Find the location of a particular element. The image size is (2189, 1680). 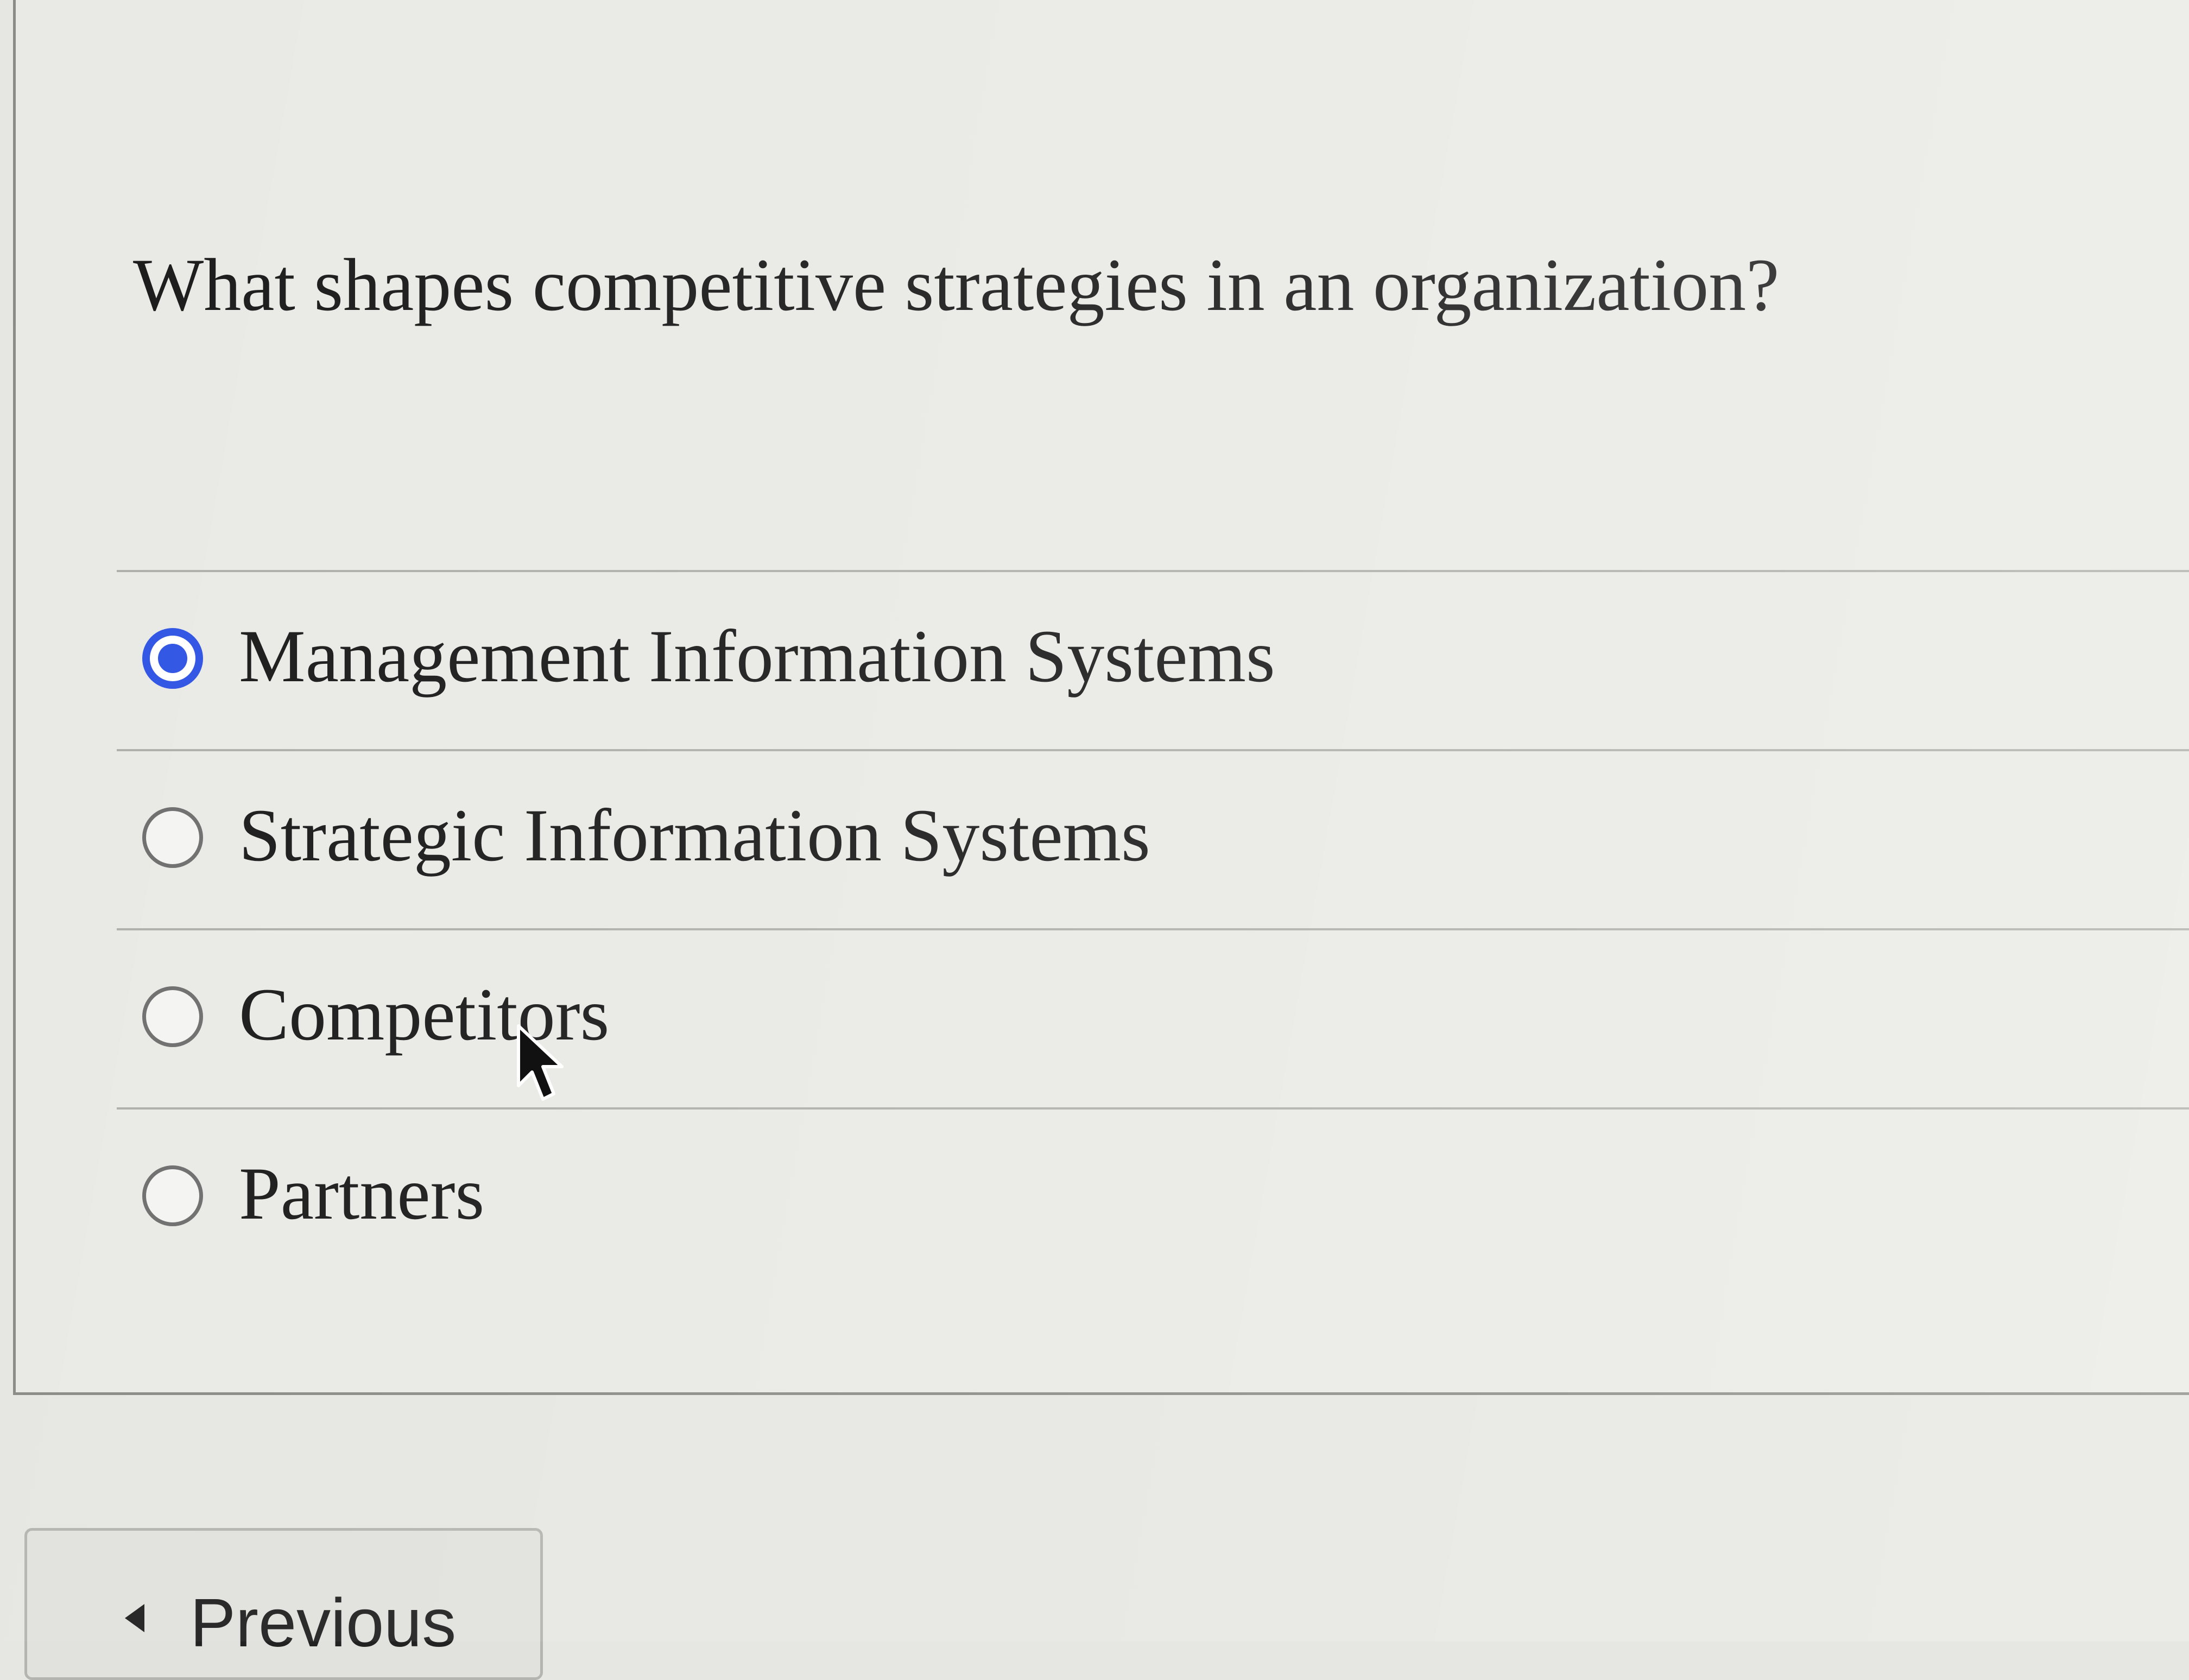

answer-option-label: Strategic Information Systems is located at coordinates (694, 835).